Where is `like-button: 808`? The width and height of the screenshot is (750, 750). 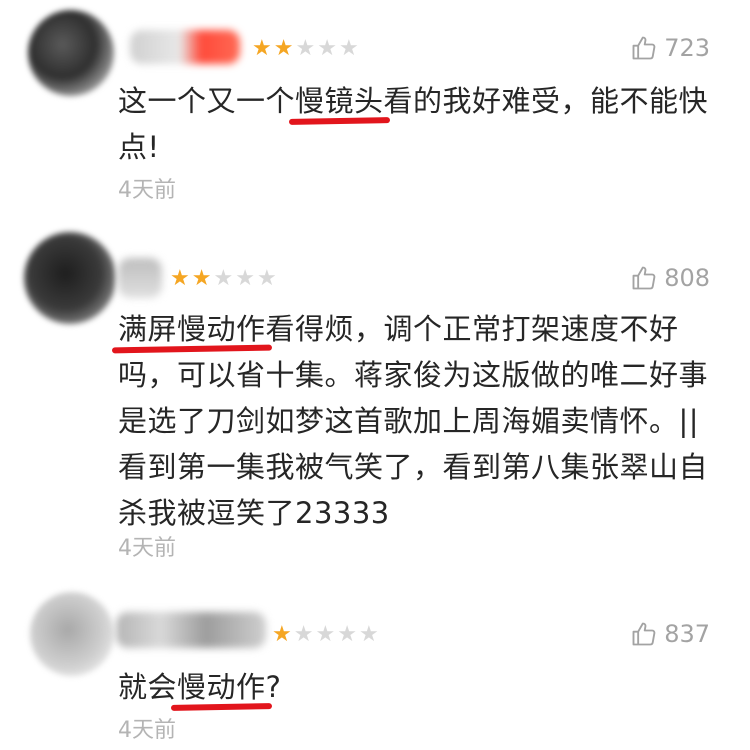 like-button: 808 is located at coordinates (670, 278).